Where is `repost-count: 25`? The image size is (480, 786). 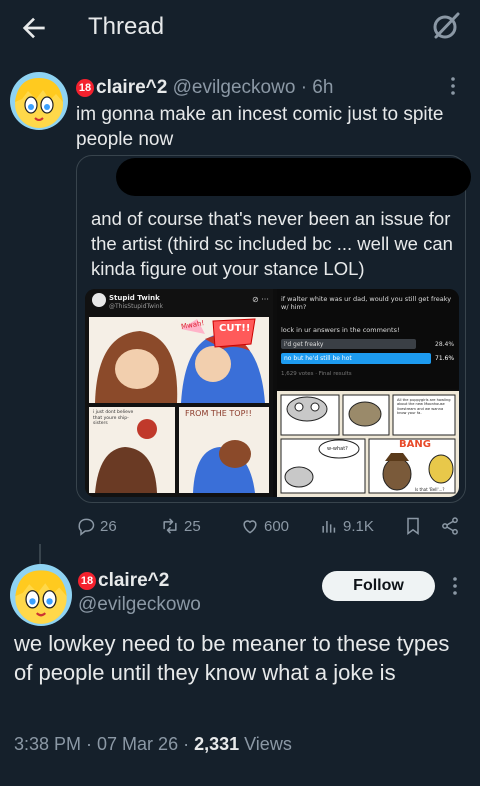
repost-count: 25 is located at coordinates (192, 526).